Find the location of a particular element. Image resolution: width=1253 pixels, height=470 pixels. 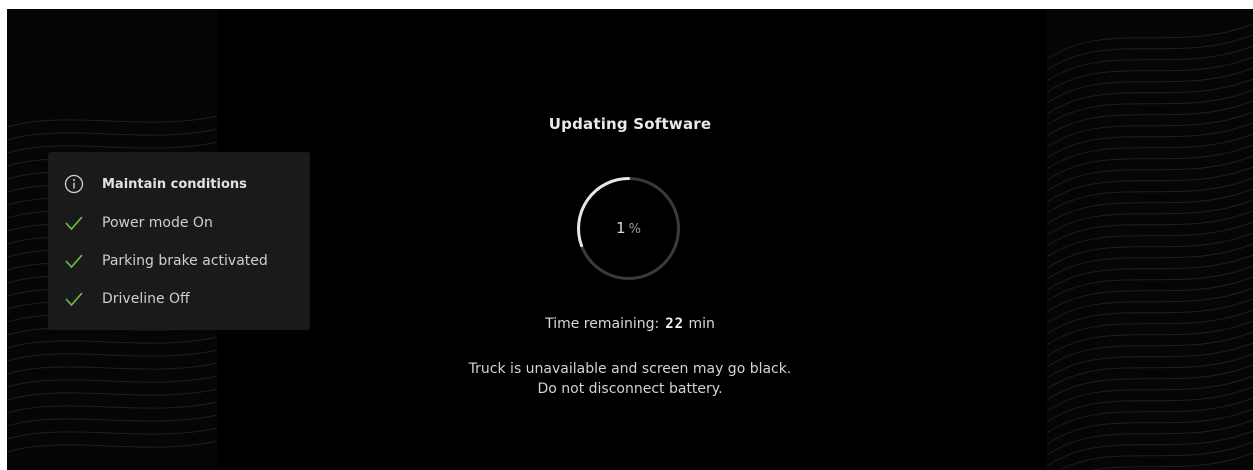

info-icon is located at coordinates (74, 184).